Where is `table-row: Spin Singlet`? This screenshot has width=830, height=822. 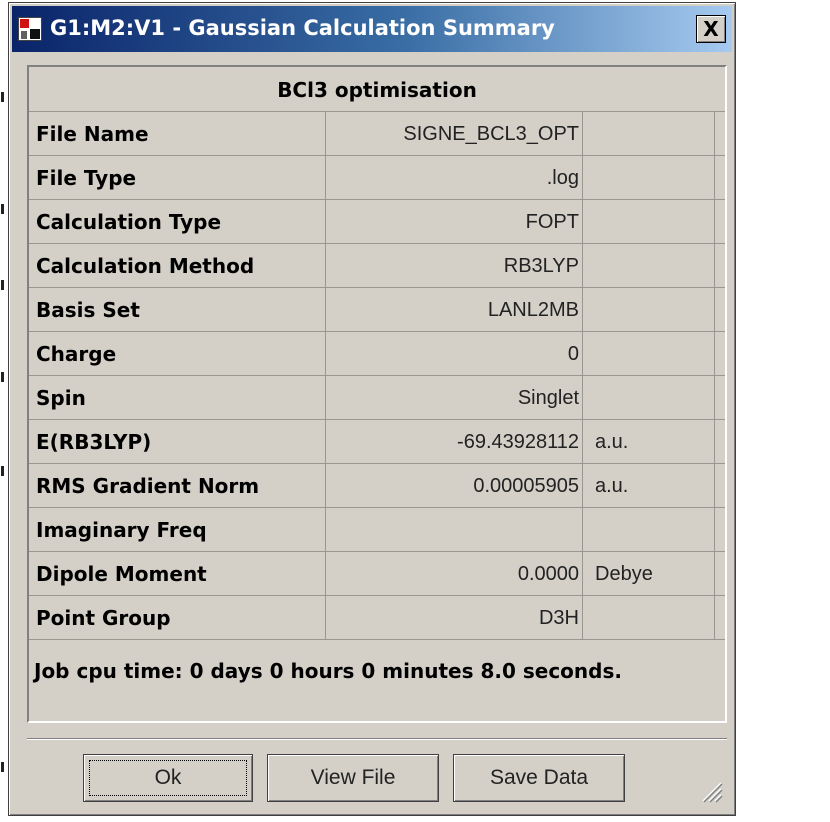 table-row: Spin Singlet is located at coordinates (377, 398).